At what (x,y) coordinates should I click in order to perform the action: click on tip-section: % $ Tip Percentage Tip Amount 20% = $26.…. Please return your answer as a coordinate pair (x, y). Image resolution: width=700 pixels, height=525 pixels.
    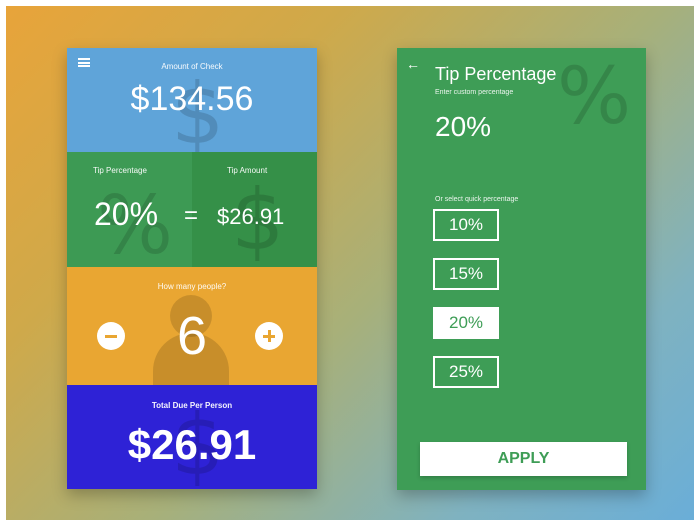
    Looking at the image, I should click on (192, 209).